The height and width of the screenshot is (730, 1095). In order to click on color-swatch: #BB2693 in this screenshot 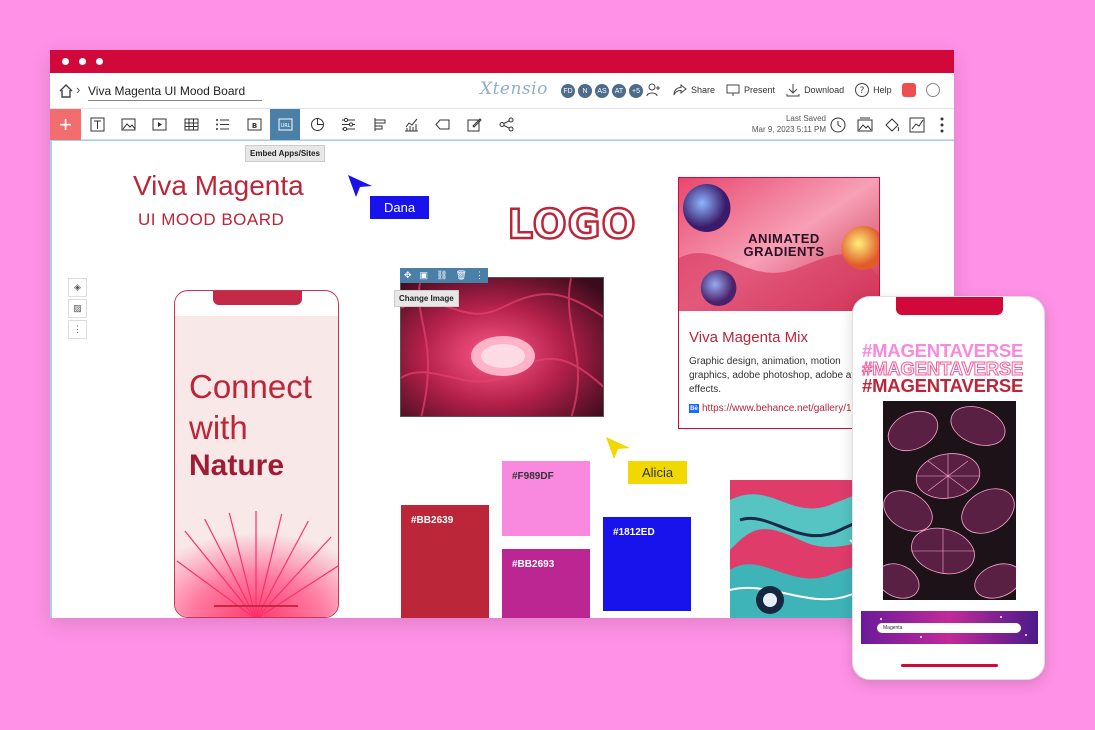, I will do `click(546, 583)`.